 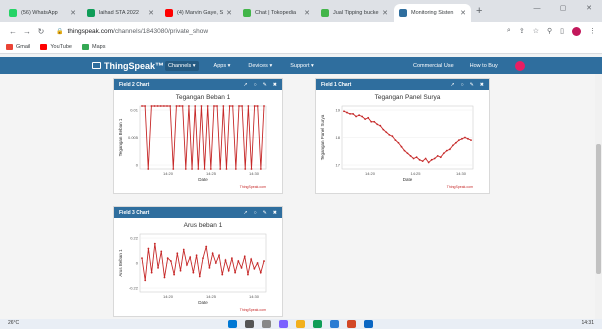 I want to click on thingspeak-logo: ThingSpeak™, so click(x=128, y=65).